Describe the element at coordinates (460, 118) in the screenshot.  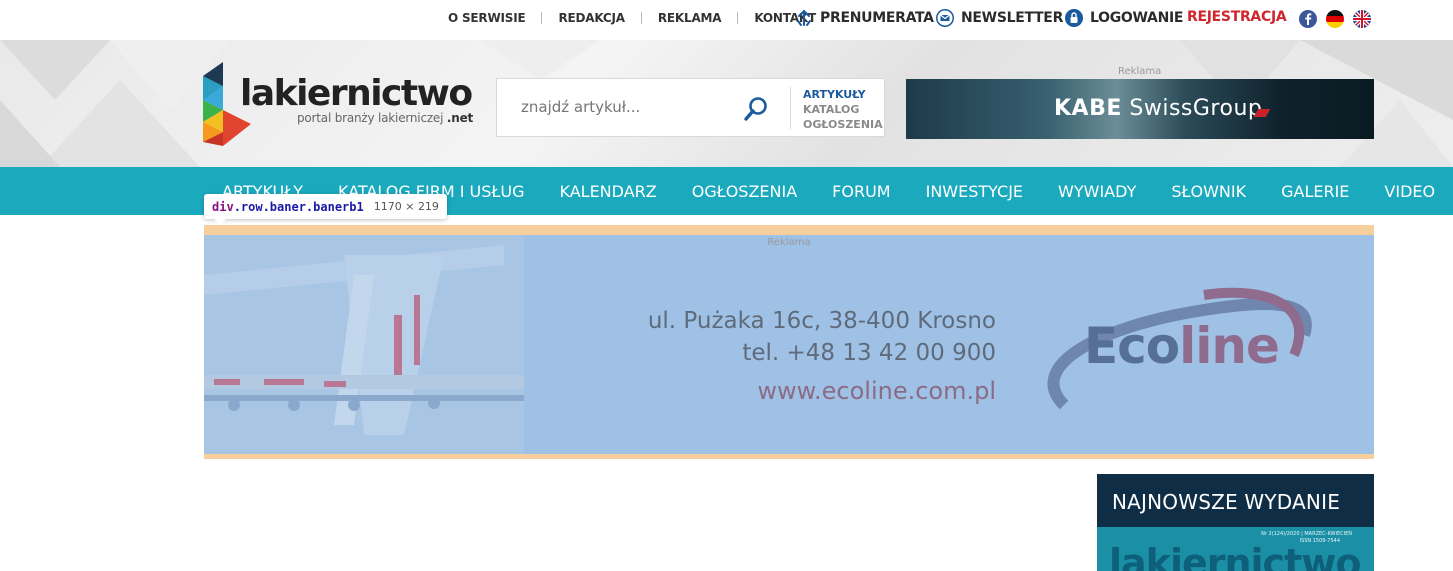
I see `logo-tld: .net` at that location.